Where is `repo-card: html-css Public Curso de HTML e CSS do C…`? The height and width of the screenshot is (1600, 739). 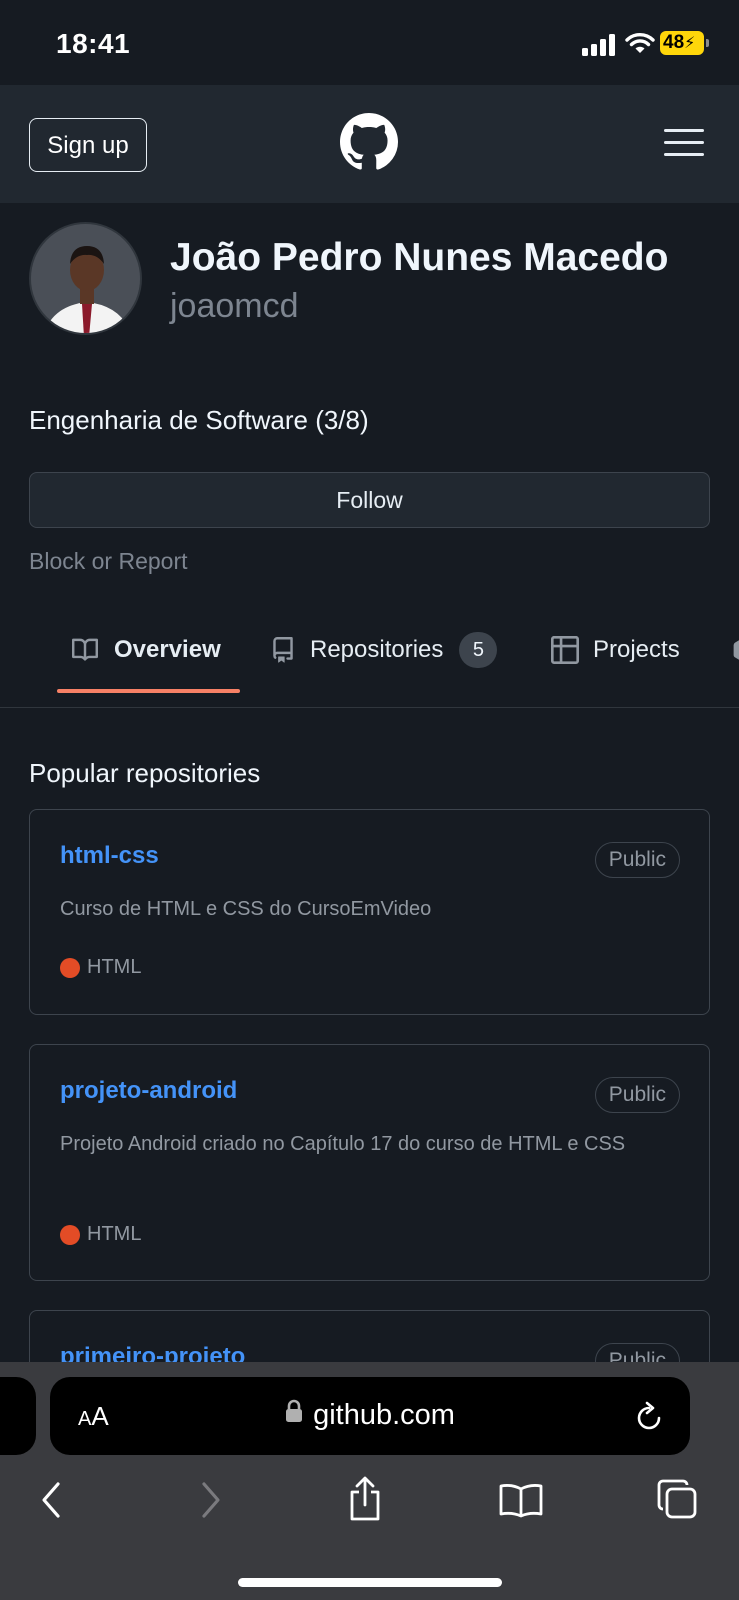
repo-card: html-css Public Curso de HTML e CSS do C… is located at coordinates (369, 912).